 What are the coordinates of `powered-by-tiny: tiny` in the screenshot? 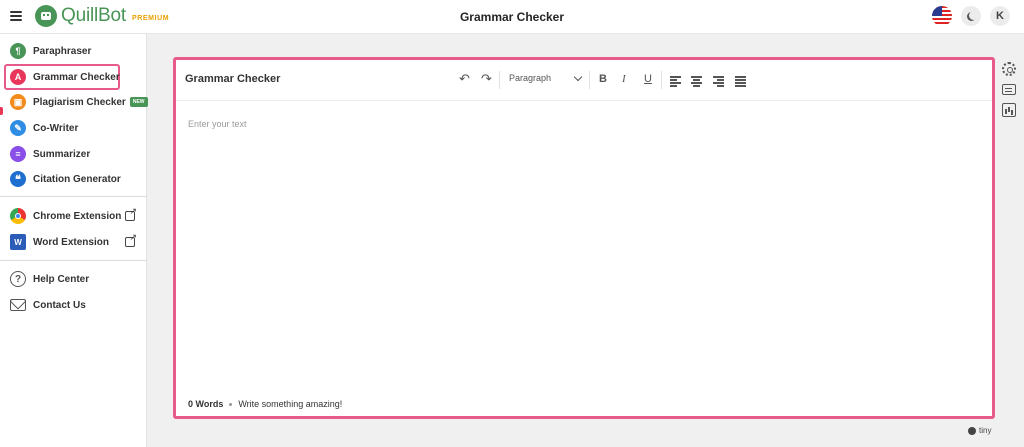 It's located at (979, 430).